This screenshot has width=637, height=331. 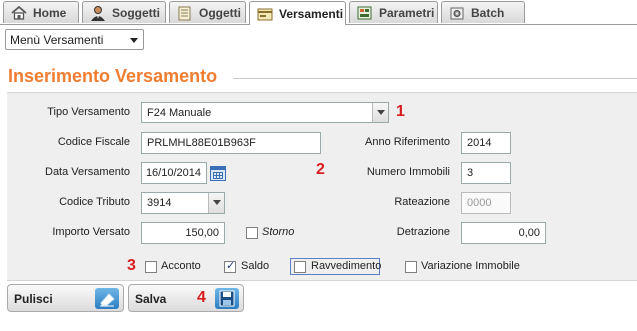 I want to click on codice-fiscale-label: Codice Fiscale, so click(x=93, y=142).